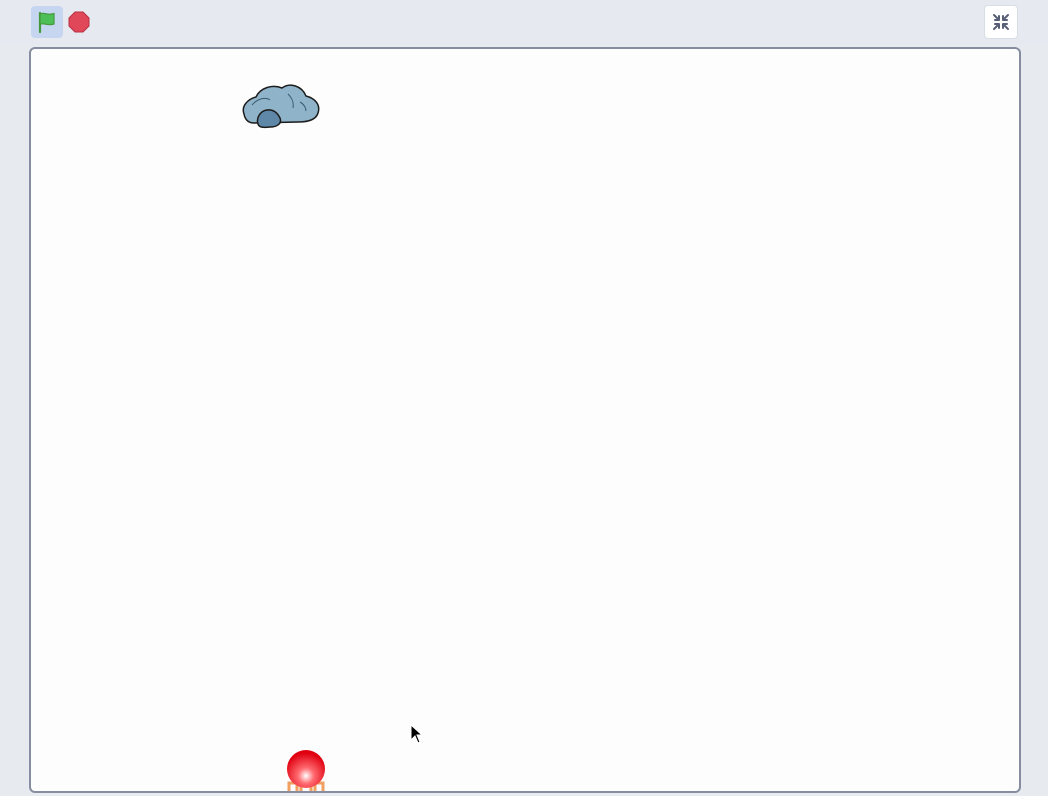 The height and width of the screenshot is (796, 1048). I want to click on green-flag-icon, so click(46, 22).